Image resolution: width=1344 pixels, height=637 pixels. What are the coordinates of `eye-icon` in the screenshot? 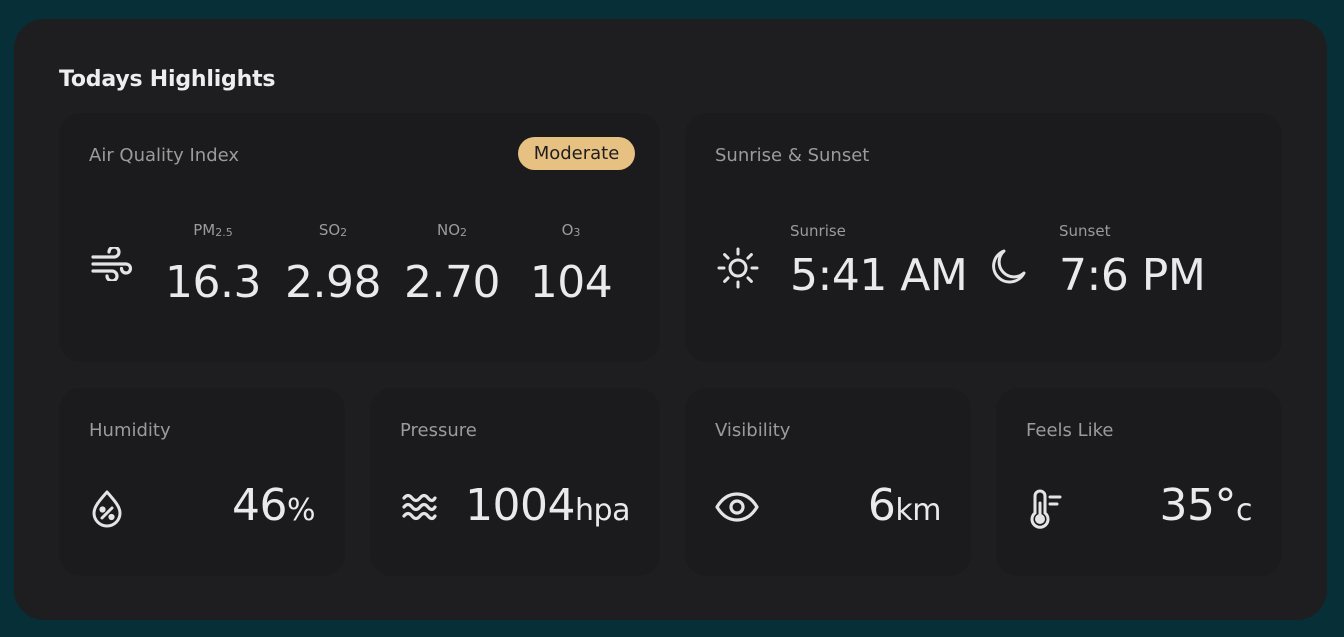 It's located at (737, 509).